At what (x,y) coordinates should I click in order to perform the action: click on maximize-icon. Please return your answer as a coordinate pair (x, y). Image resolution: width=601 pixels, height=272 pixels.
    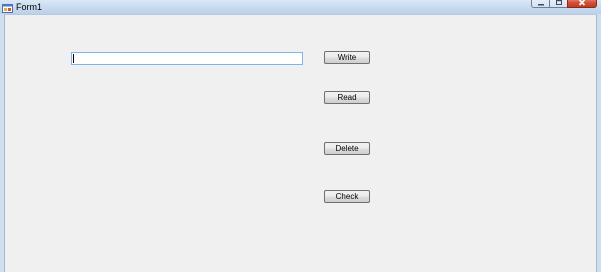
    Looking at the image, I should click on (559, 5).